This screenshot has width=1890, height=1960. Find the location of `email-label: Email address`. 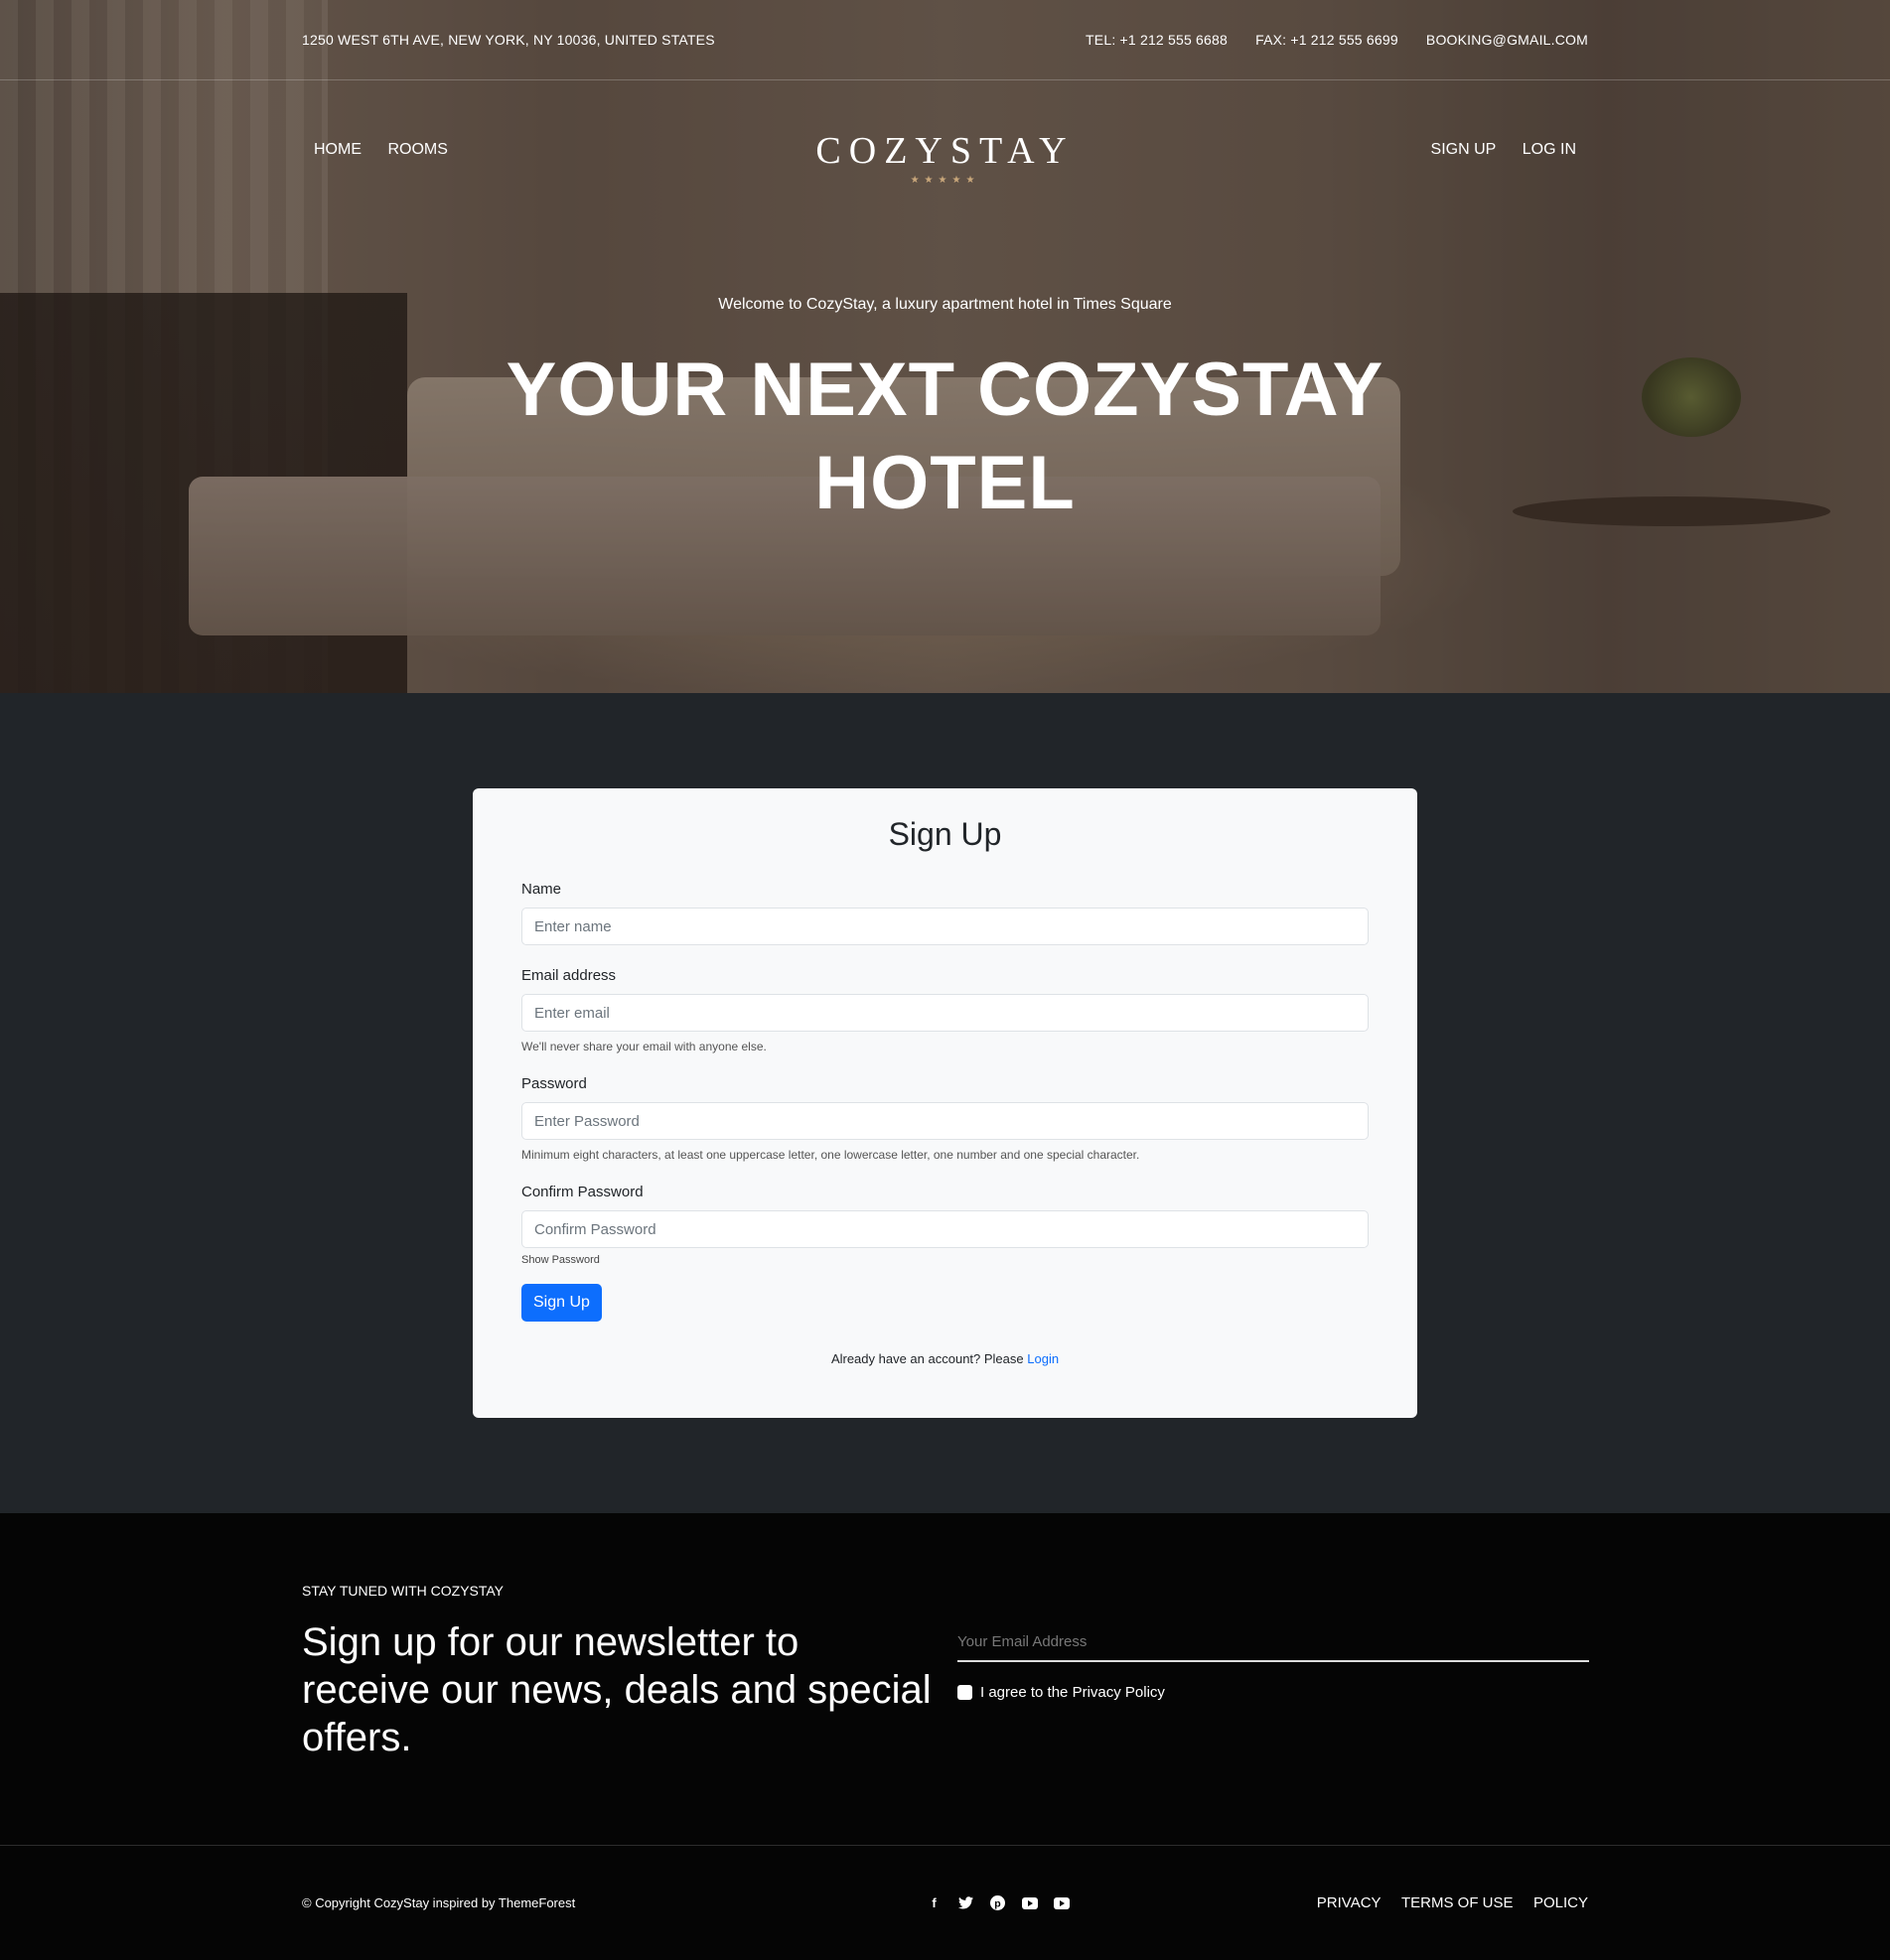

email-label: Email address is located at coordinates (569, 975).